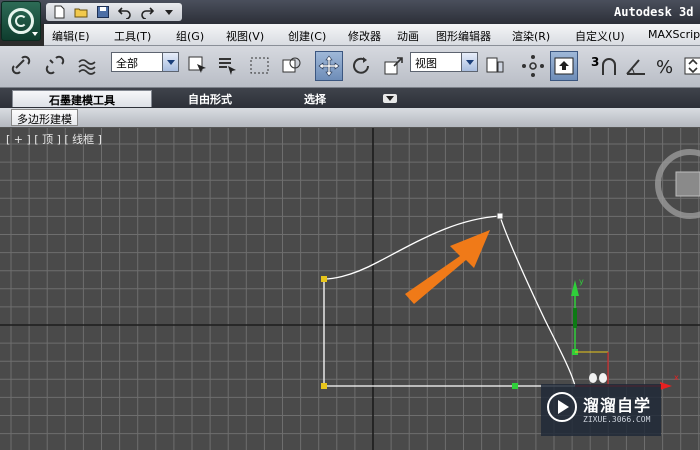 The width and height of the screenshot is (700, 450). Describe the element at coordinates (21, 21) in the screenshot. I see `app-menu-button` at that location.